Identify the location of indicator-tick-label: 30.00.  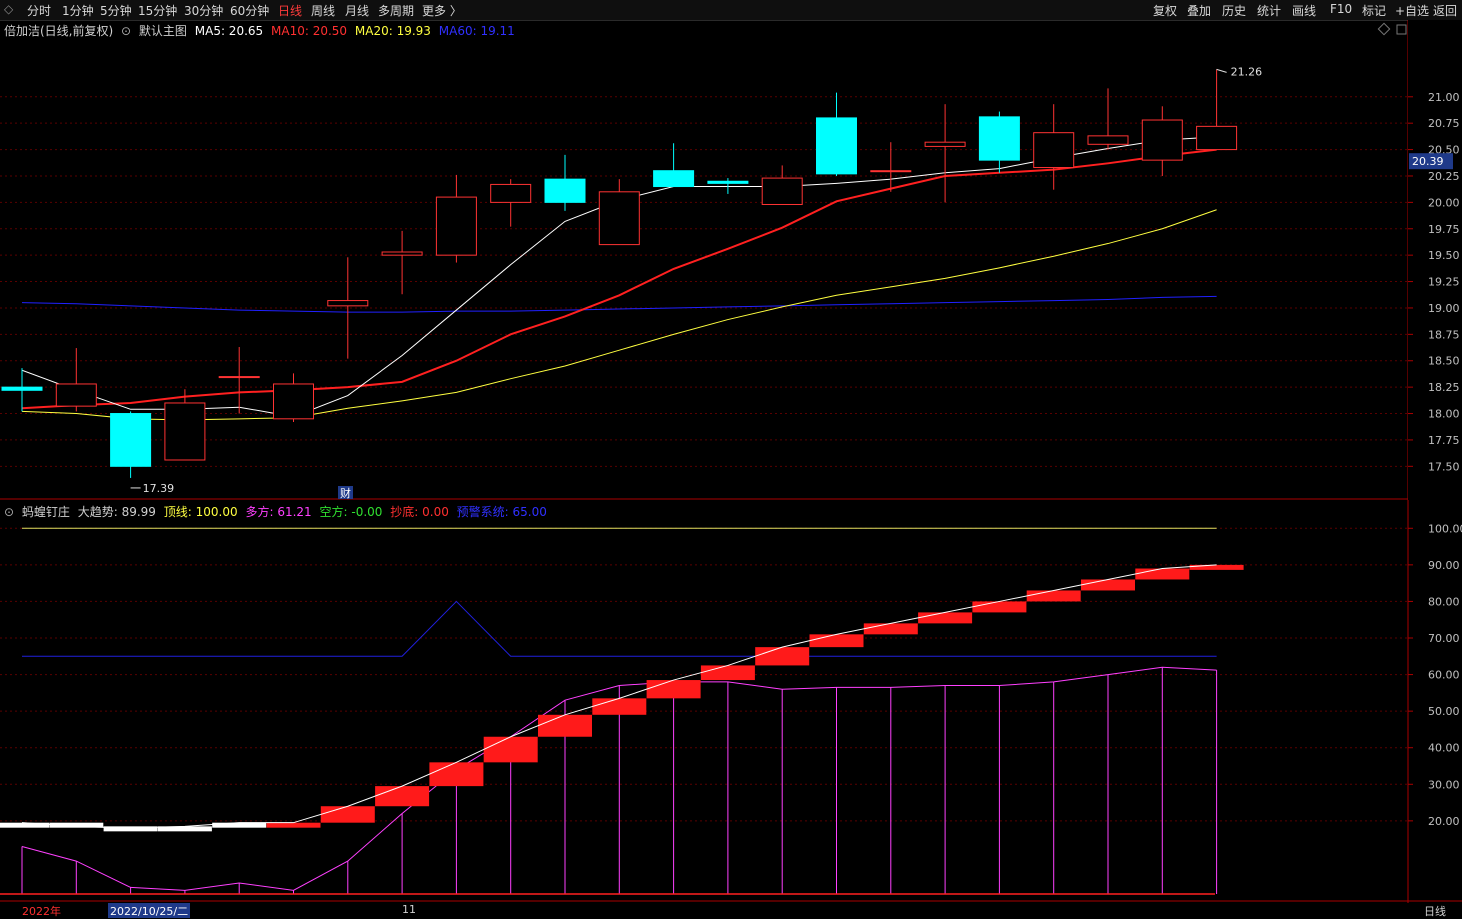
(1444, 784).